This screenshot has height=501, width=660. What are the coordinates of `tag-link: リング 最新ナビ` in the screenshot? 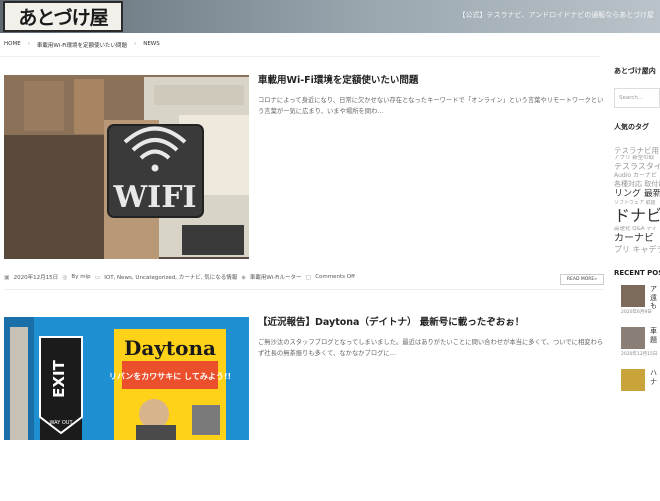 It's located at (637, 194).